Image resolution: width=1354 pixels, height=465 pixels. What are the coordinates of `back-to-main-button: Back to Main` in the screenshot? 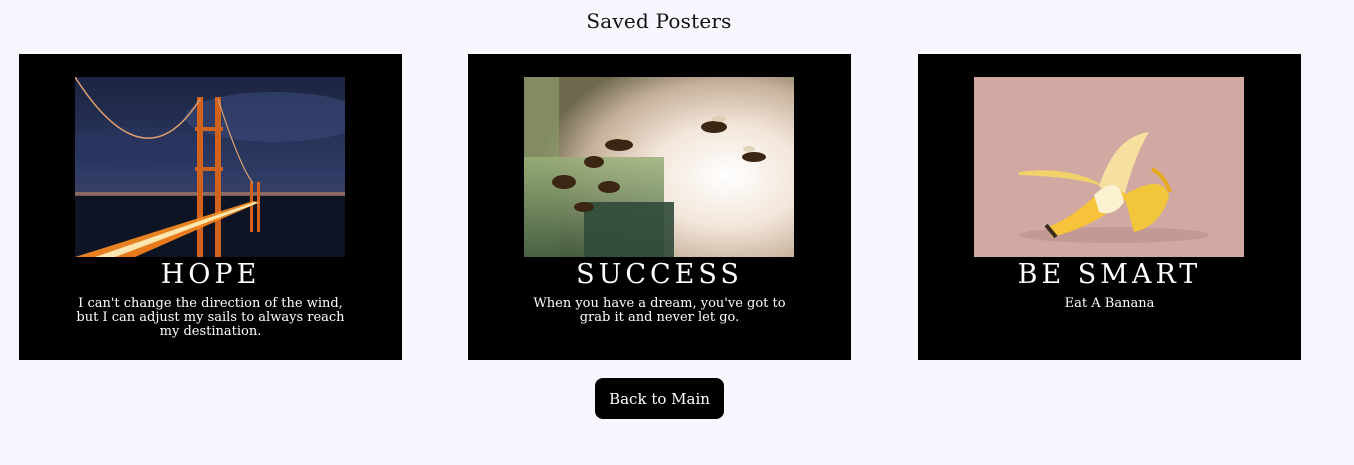 It's located at (659, 398).